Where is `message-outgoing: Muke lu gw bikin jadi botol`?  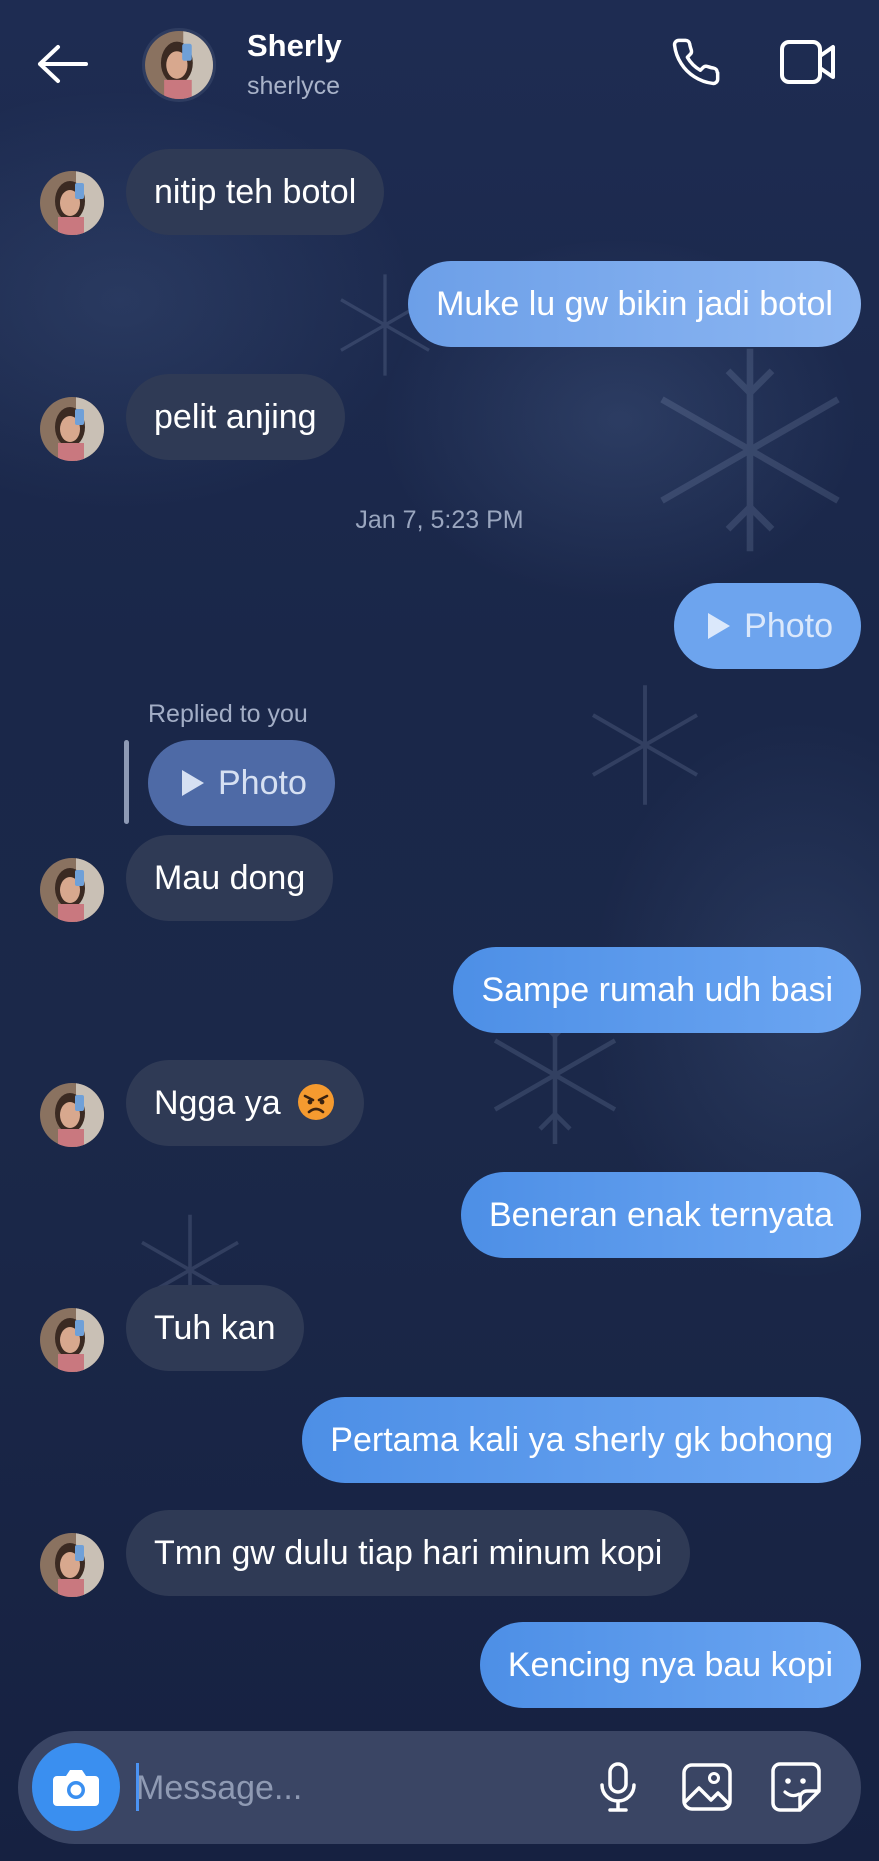 message-outgoing: Muke lu gw bikin jadi botol is located at coordinates (634, 304).